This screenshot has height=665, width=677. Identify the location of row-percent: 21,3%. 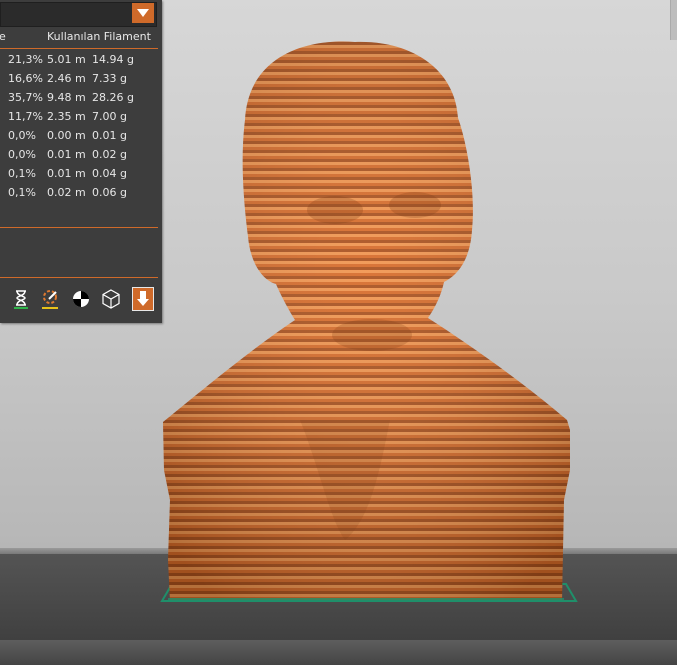
(25, 59).